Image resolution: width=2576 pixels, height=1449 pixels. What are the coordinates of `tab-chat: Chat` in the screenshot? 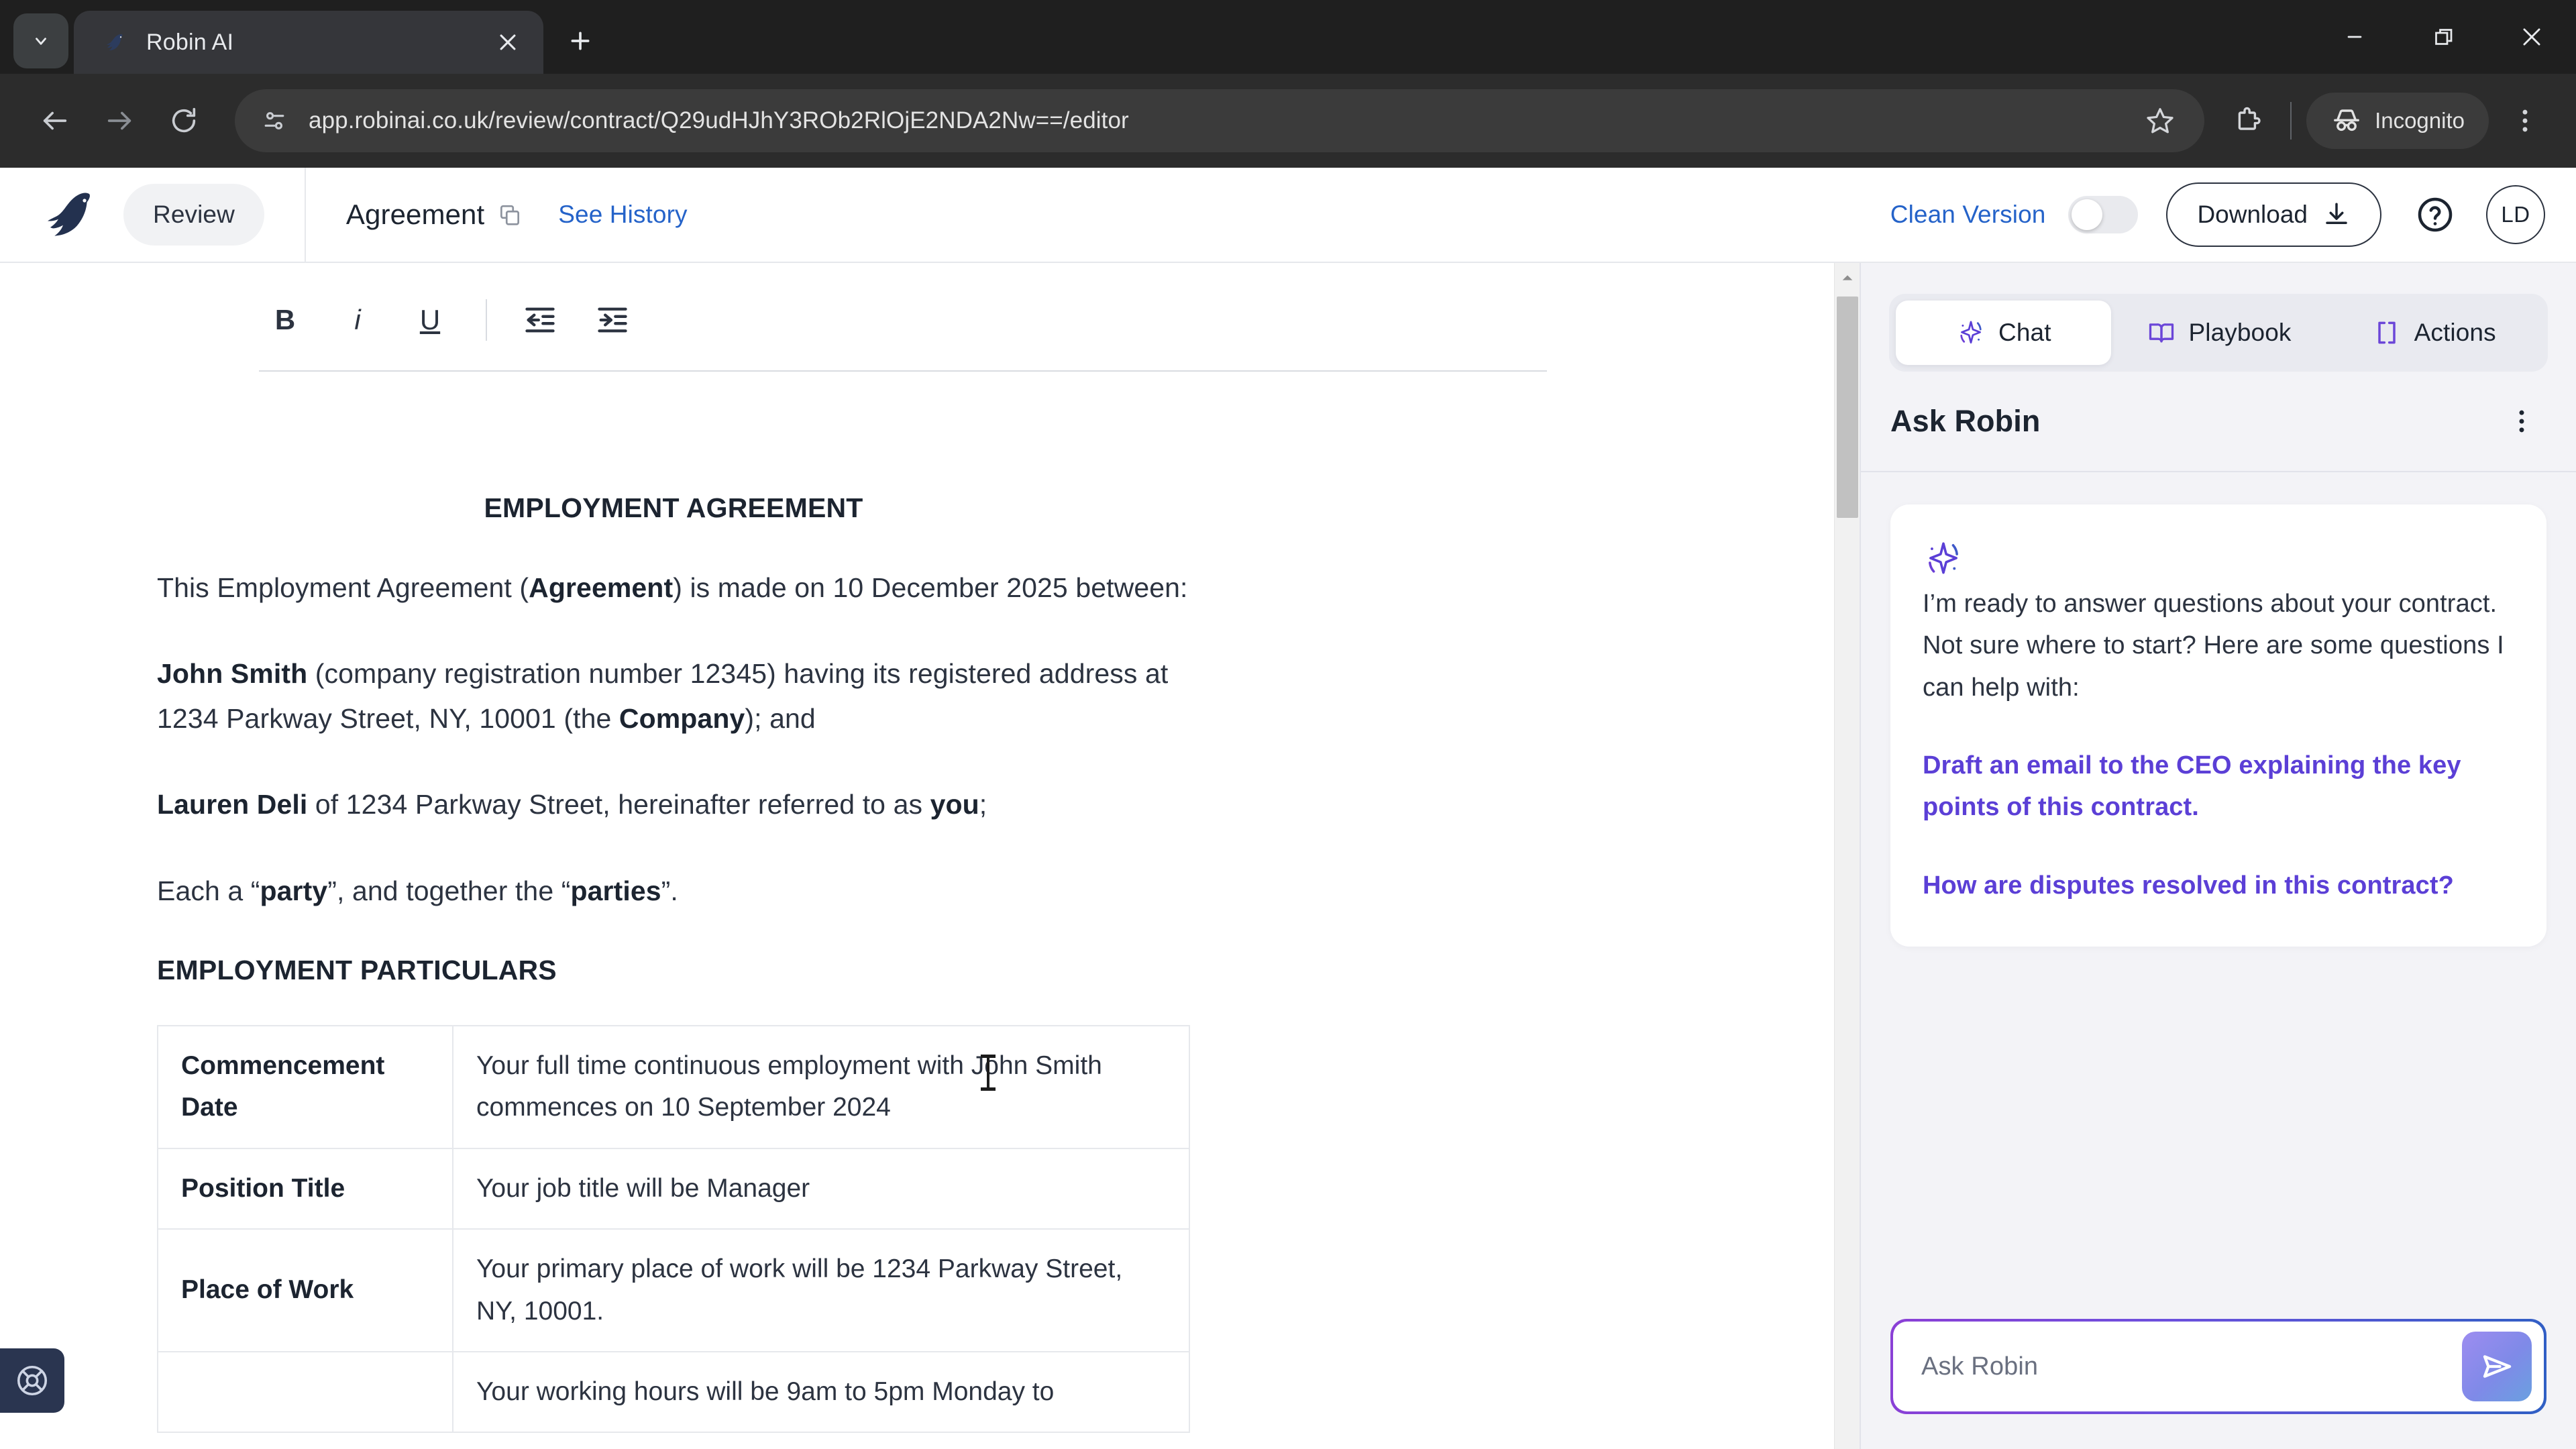 It's located at (2003, 333).